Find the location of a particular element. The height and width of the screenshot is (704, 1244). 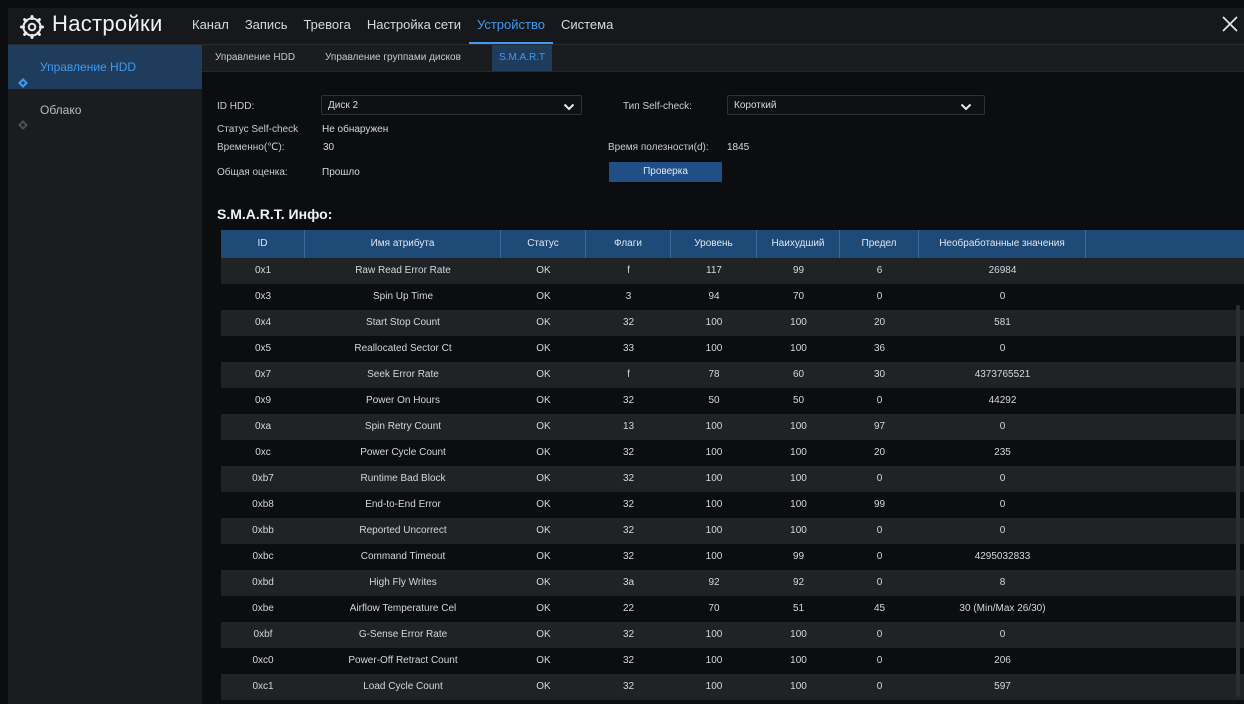

table-row: 0xa Spin Retry Count OK 13 100 100 97 0 is located at coordinates (732, 427).